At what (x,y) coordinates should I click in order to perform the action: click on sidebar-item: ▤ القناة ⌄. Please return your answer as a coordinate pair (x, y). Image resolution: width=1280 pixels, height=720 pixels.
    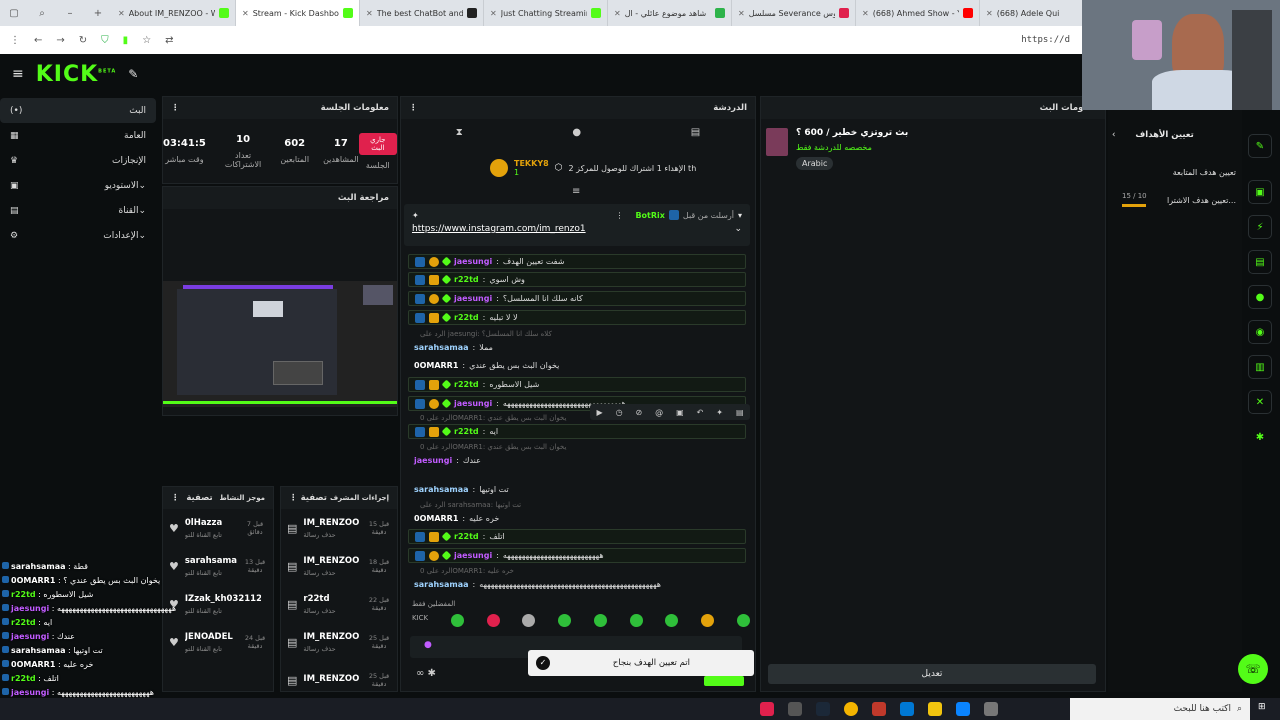
    Looking at the image, I should click on (78, 210).